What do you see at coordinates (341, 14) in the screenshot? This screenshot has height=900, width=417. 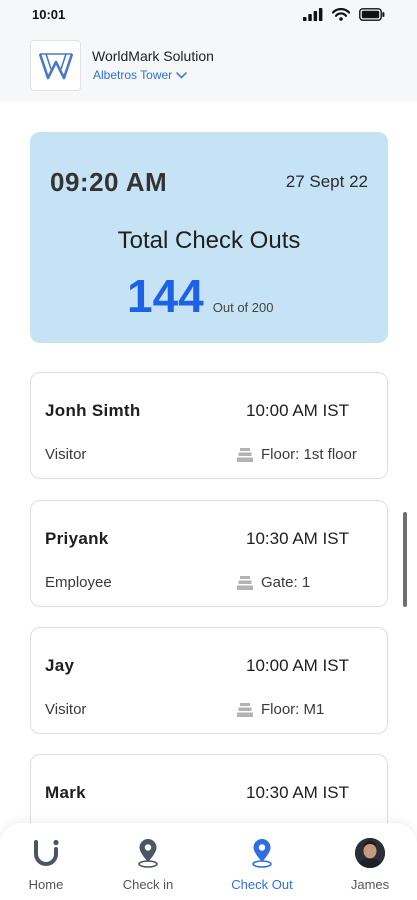 I see `wifi-icon` at bounding box center [341, 14].